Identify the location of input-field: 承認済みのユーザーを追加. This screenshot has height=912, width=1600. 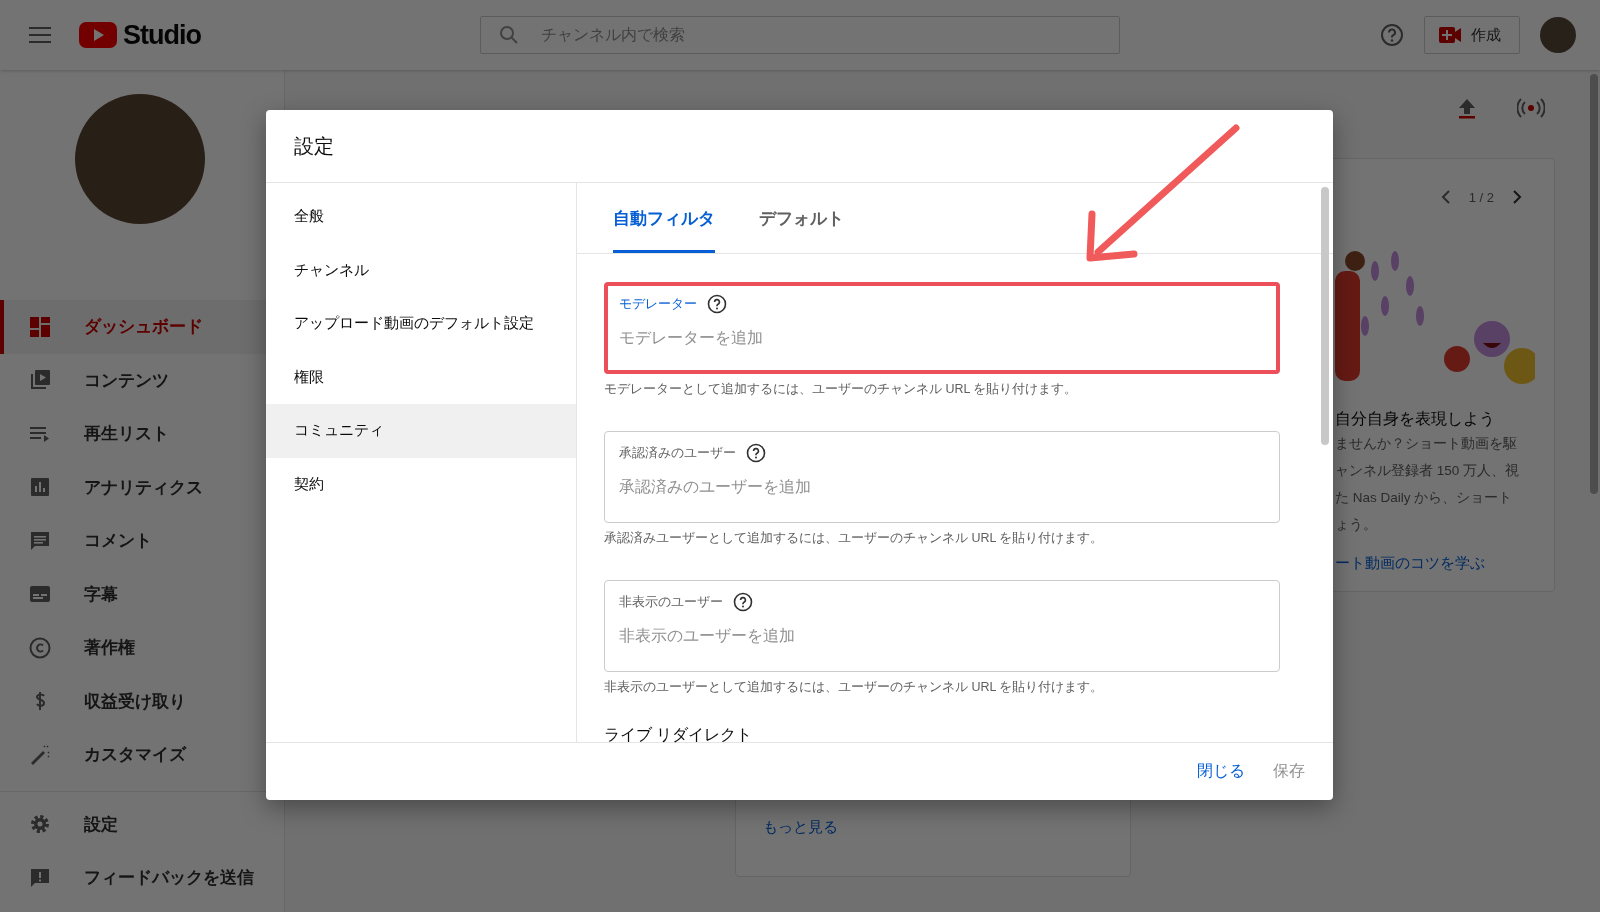
(942, 487).